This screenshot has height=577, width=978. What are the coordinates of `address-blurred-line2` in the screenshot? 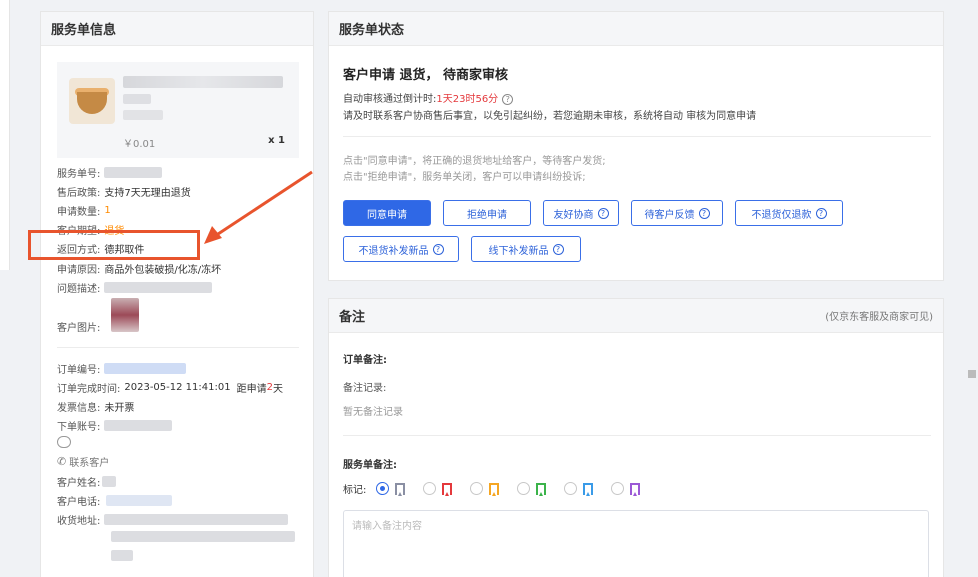 It's located at (203, 536).